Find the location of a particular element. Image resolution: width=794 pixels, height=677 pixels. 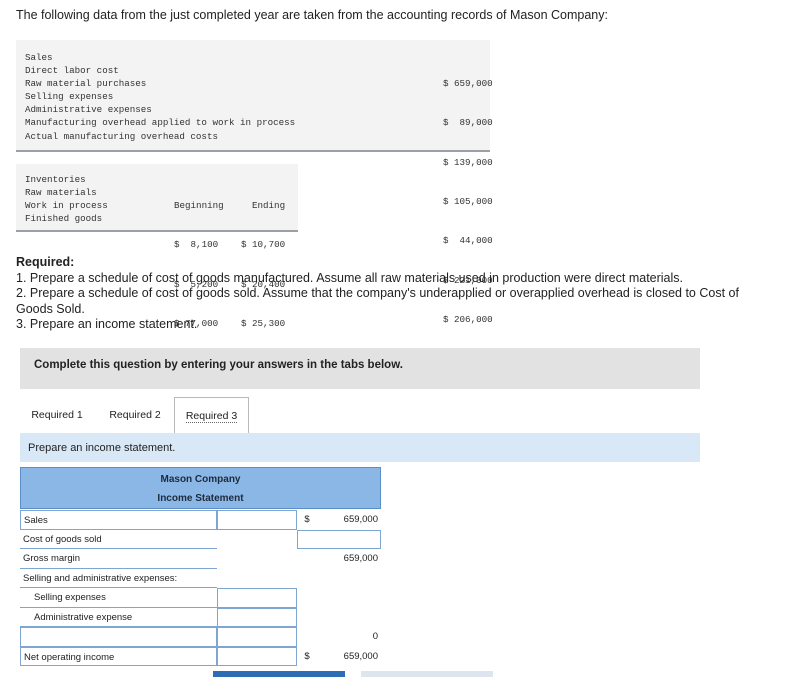

data-label: Selling expenses is located at coordinates (69, 97).